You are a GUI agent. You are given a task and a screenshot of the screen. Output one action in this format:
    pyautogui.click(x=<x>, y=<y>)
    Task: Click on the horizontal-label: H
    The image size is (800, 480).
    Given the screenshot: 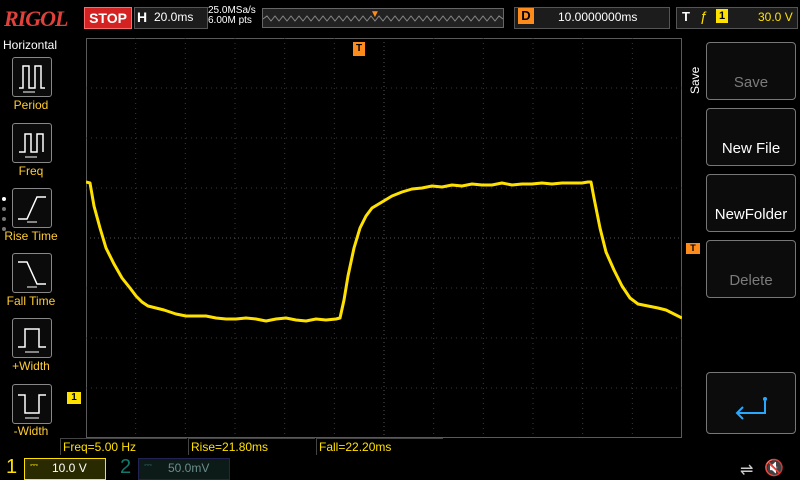 What is the action you would take?
    pyautogui.click(x=142, y=17)
    